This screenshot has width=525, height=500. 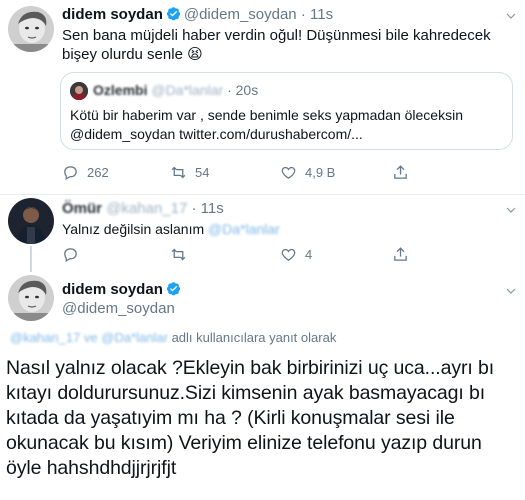 What do you see at coordinates (146, 208) in the screenshot?
I see `tweet2-handle: @kahan_17` at bounding box center [146, 208].